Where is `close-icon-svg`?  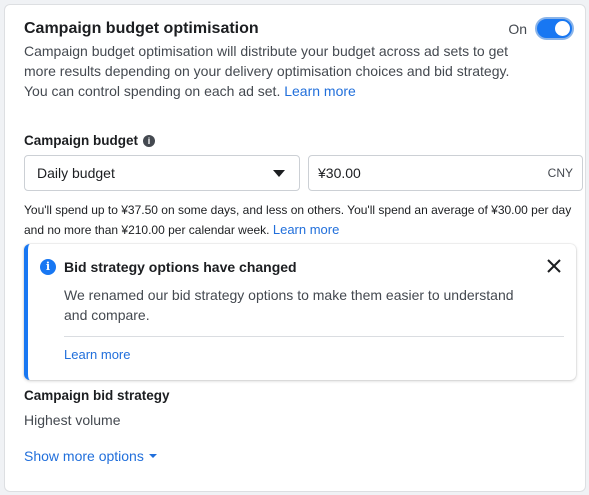 close-icon-svg is located at coordinates (554, 266).